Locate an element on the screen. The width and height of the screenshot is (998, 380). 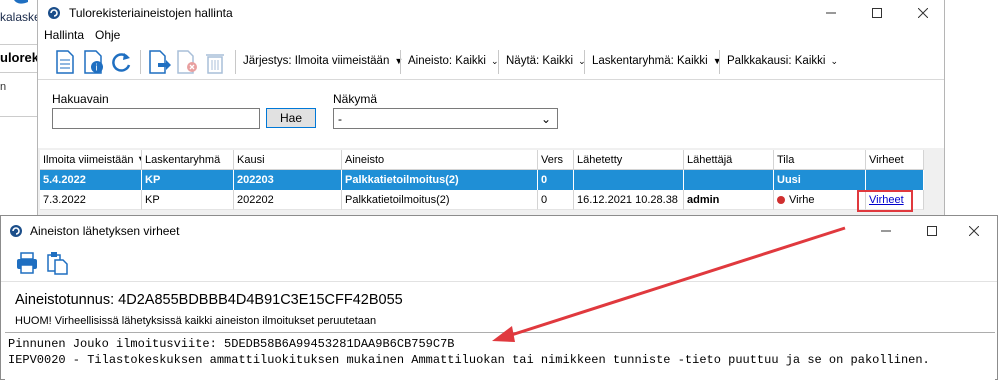
table-cell: 5.4.2022 is located at coordinates (91, 180).